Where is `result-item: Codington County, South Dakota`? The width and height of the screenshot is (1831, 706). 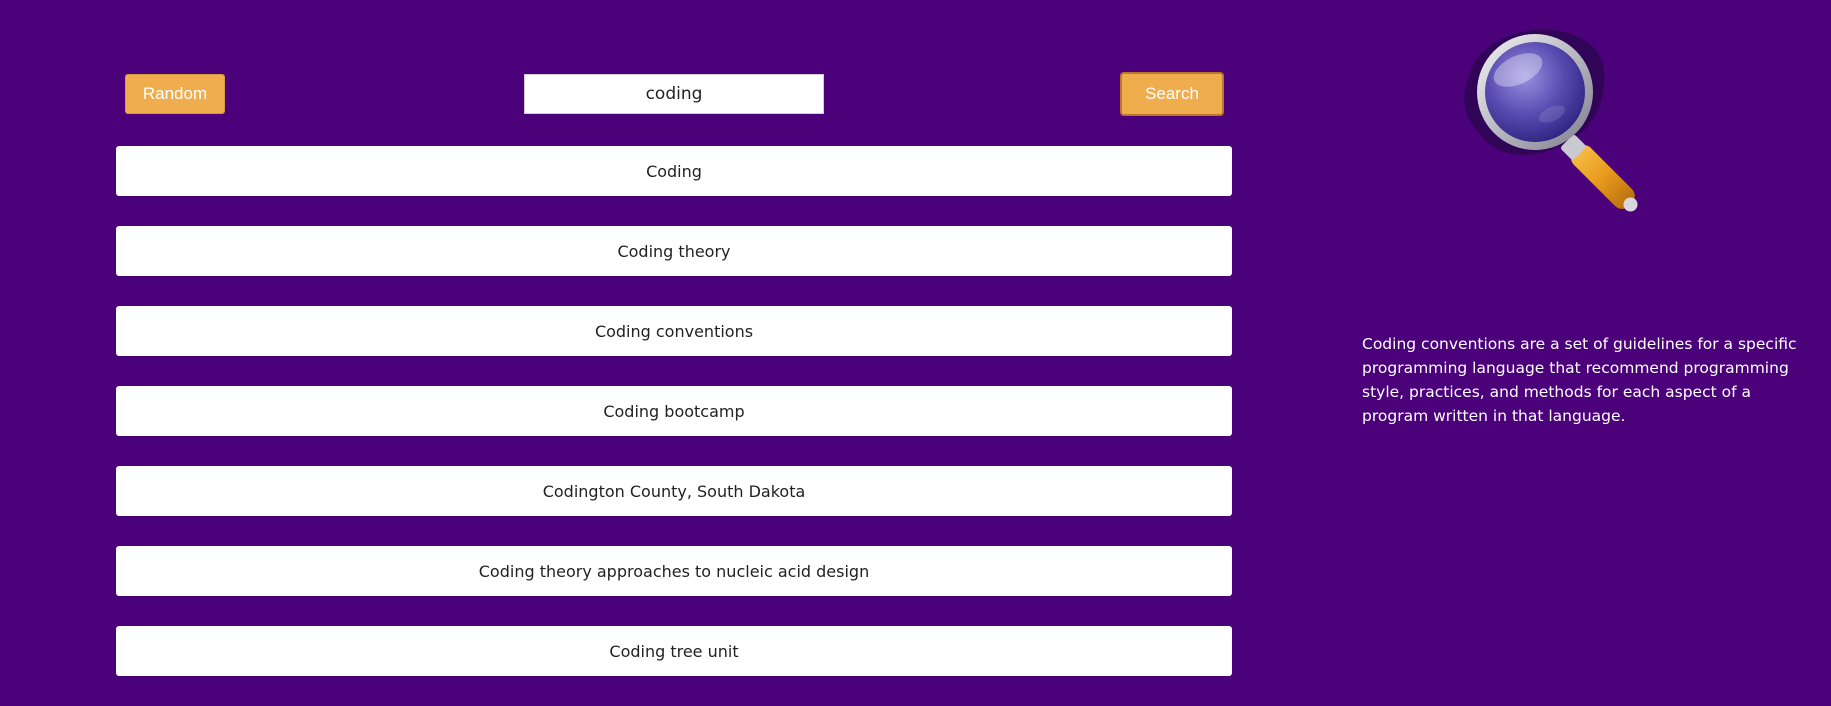 result-item: Codington County, South Dakota is located at coordinates (674, 491).